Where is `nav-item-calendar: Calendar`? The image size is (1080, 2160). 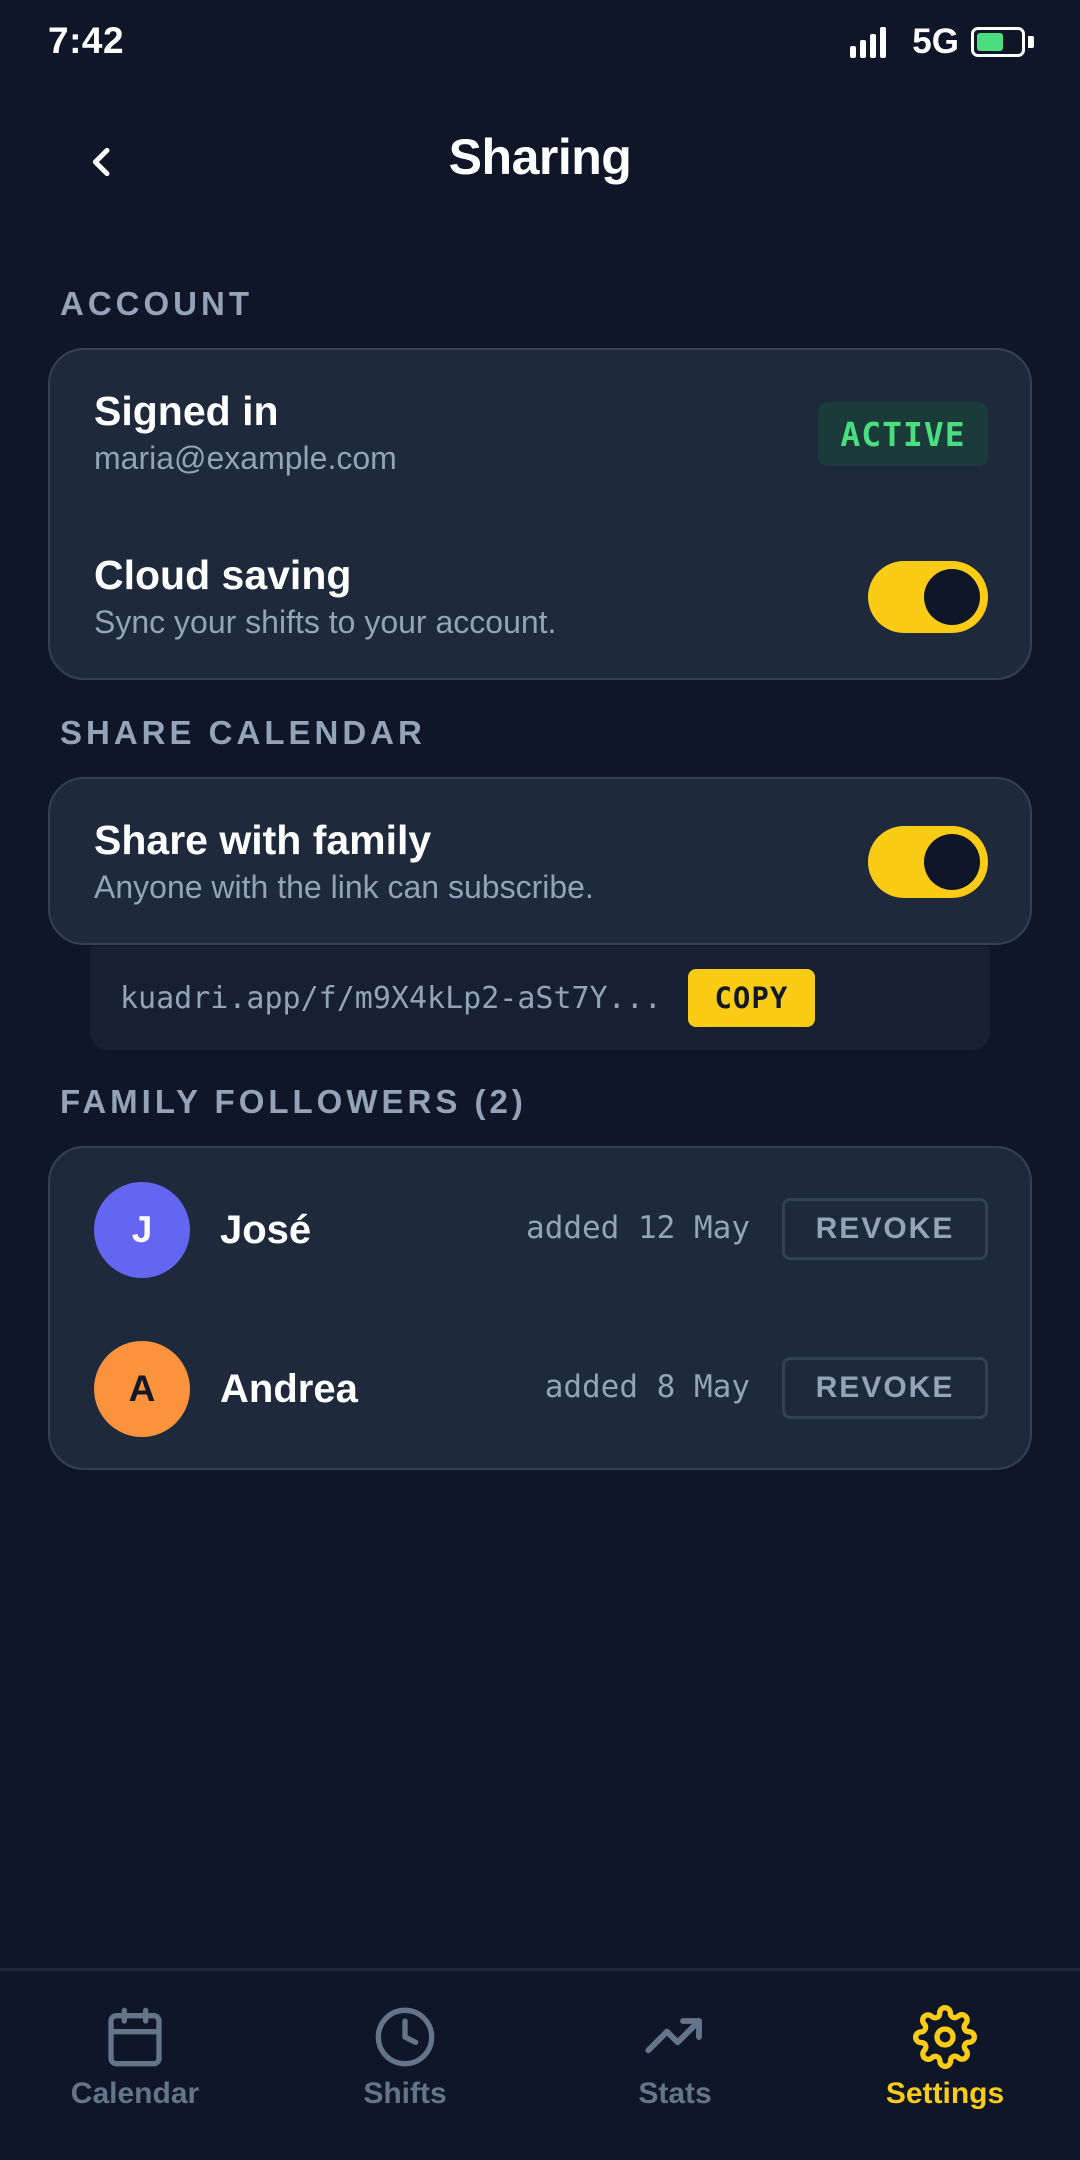 nav-item-calendar: Calendar is located at coordinates (135, 2058).